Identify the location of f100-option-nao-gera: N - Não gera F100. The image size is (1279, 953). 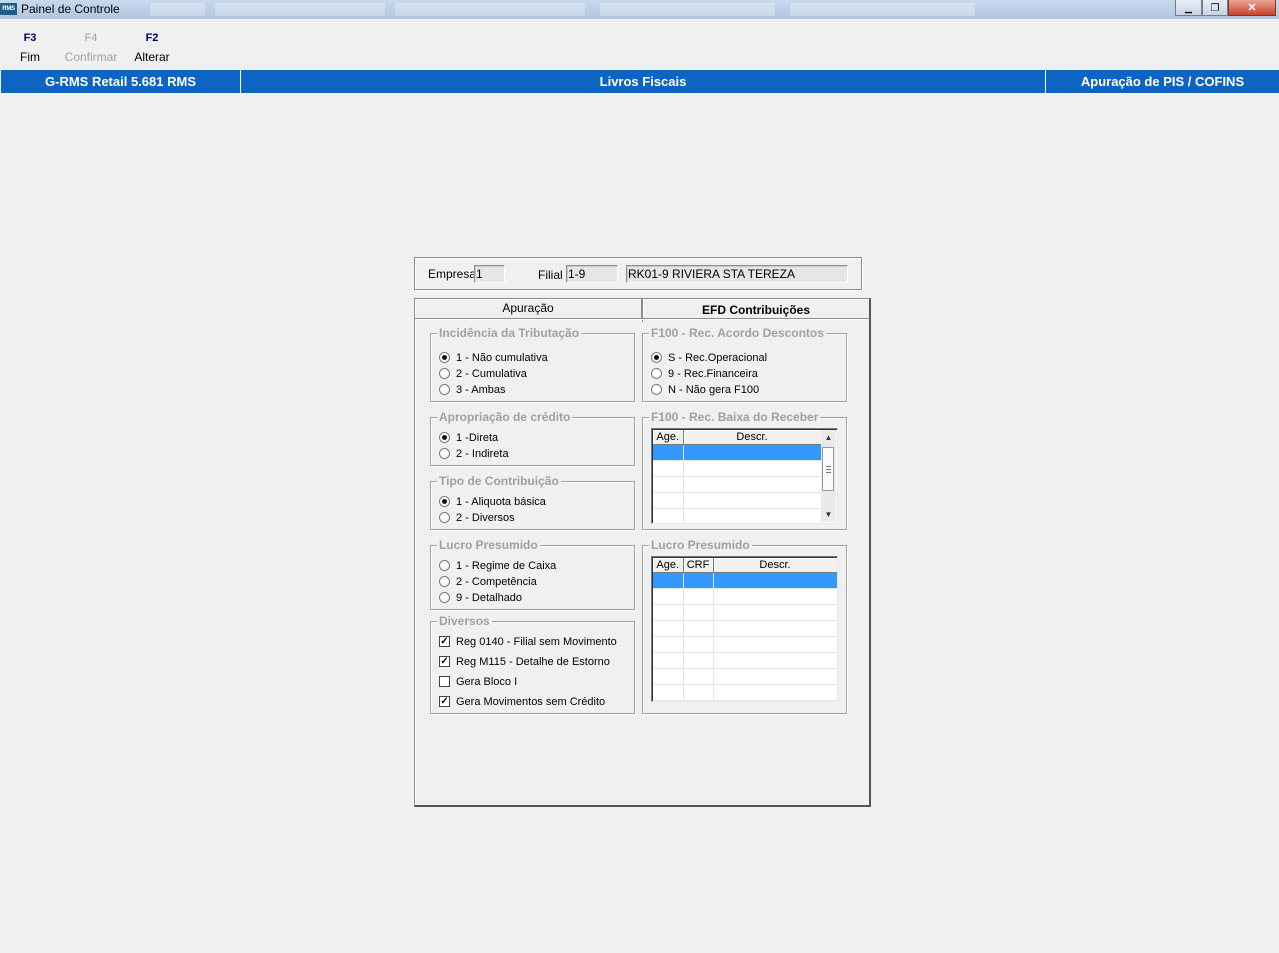
(705, 390).